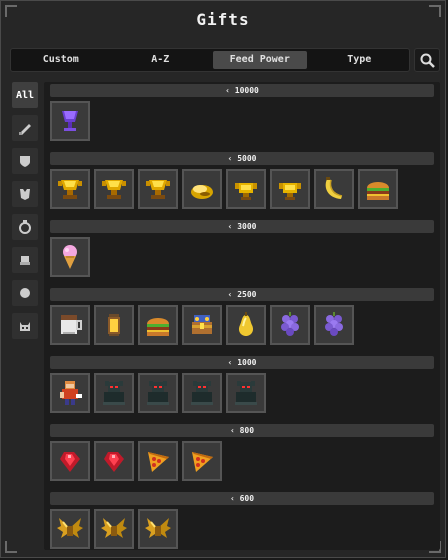 Image resolution: width=448 pixels, height=560 pixels. I want to click on grapes-icon, so click(334, 325).